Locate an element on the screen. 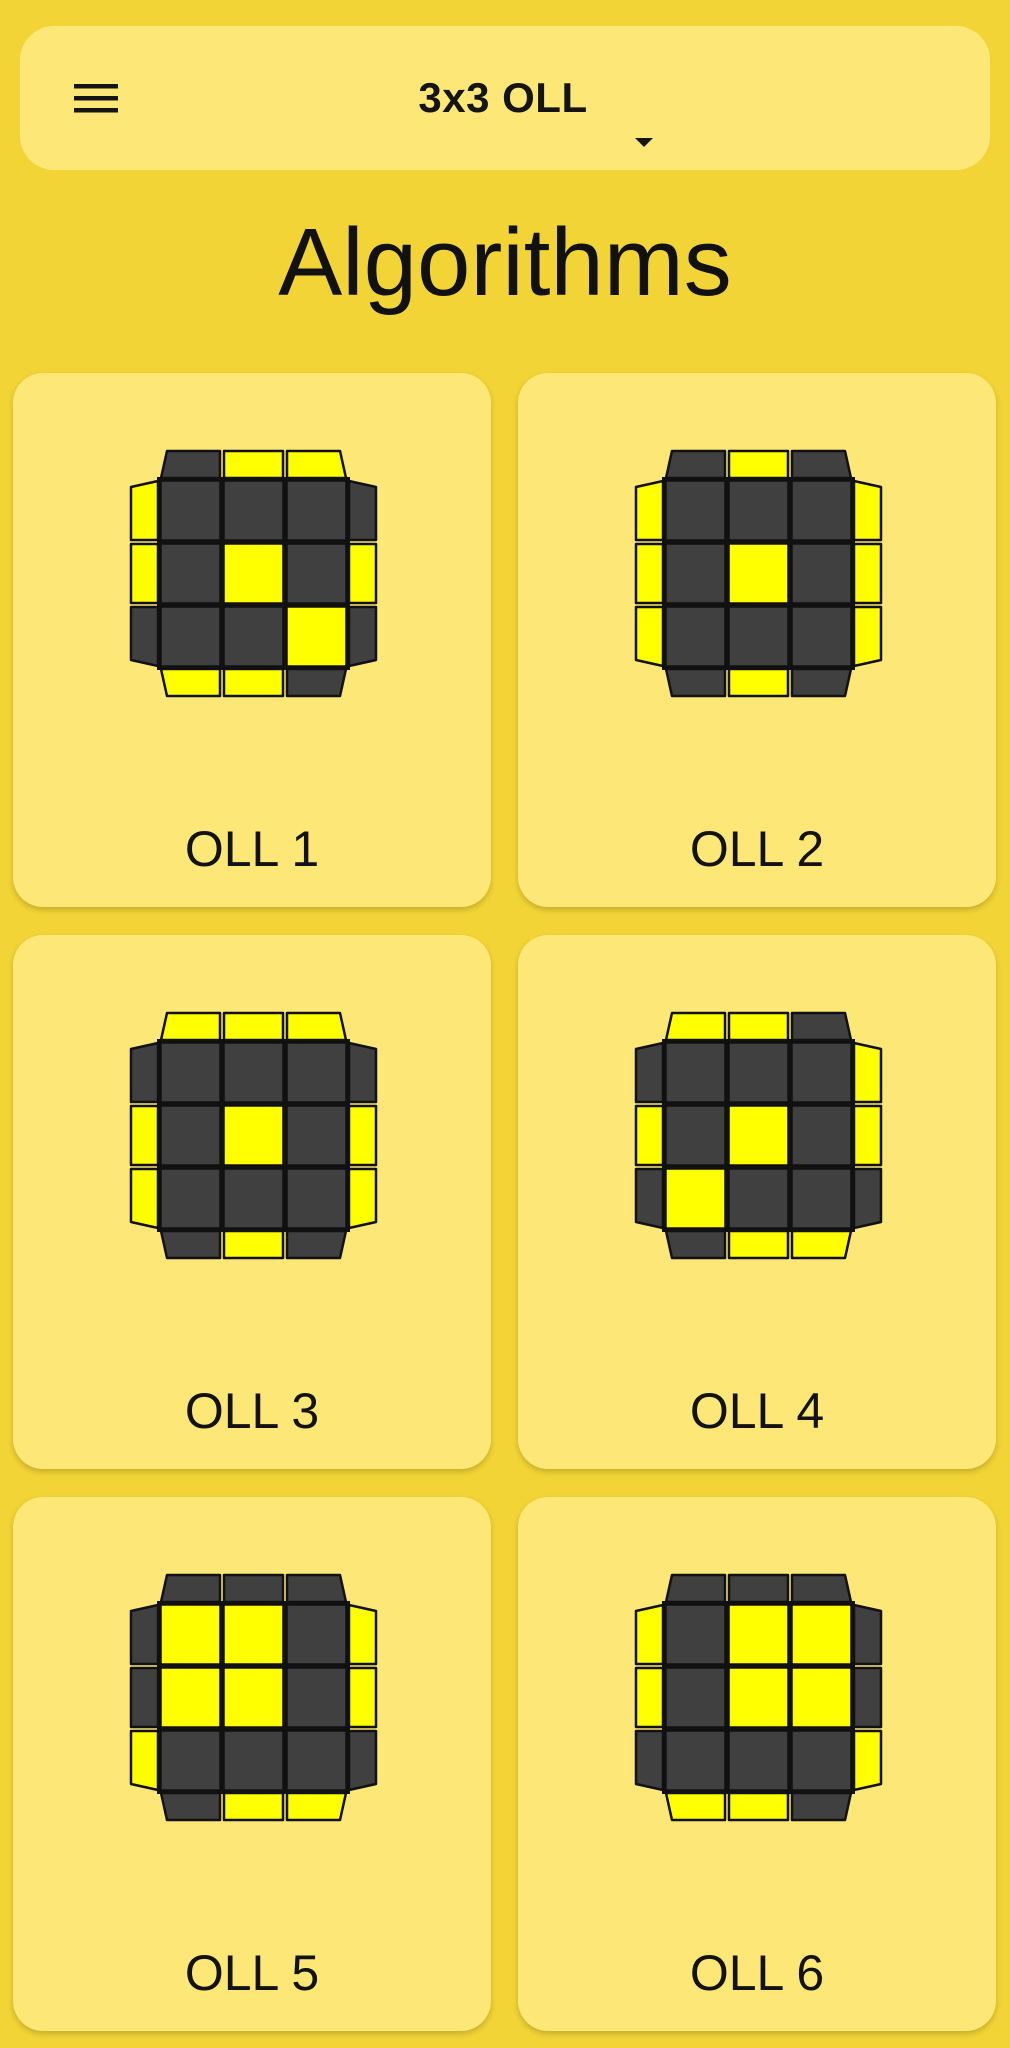  puzzle-selector: 3x3 OLL is located at coordinates (505, 98).